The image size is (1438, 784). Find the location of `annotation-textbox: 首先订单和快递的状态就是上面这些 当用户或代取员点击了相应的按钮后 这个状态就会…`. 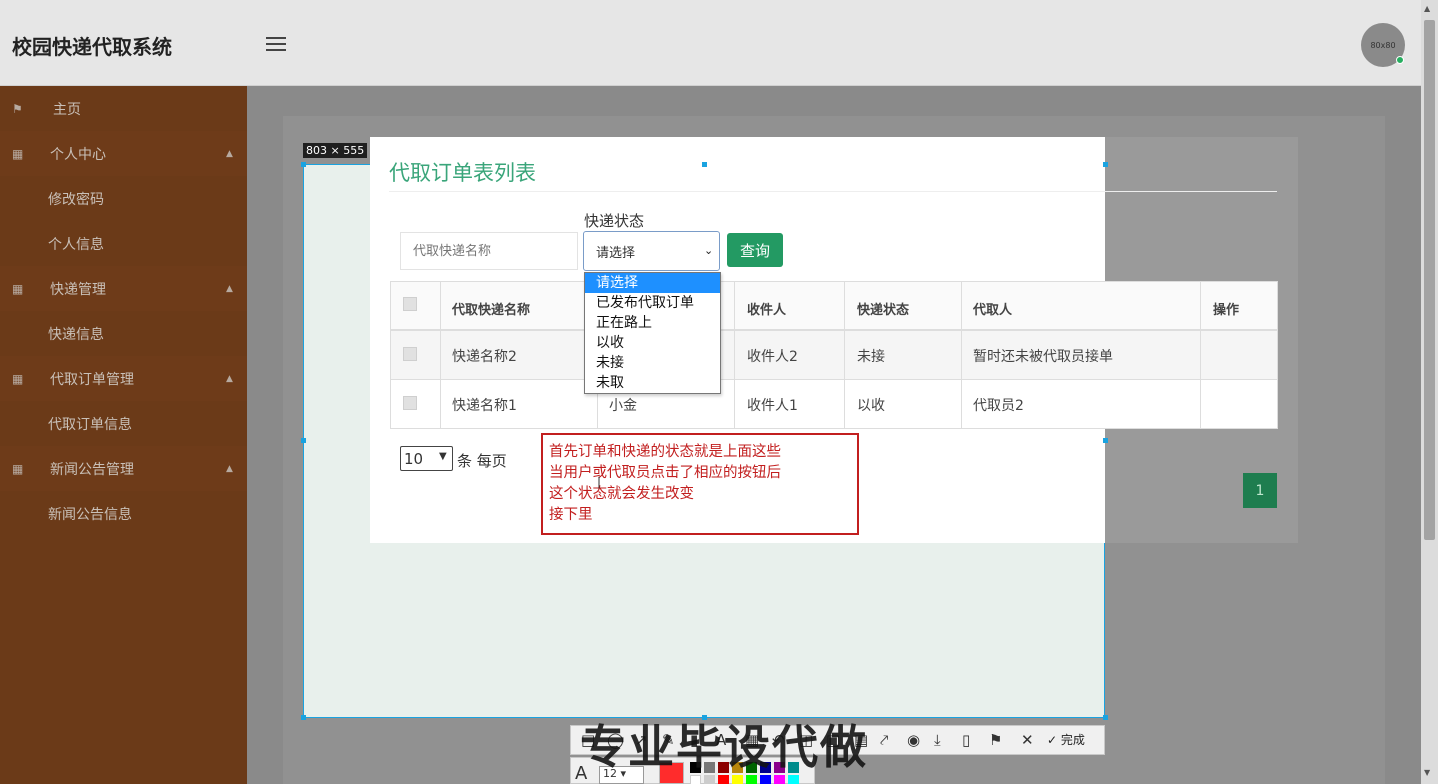

annotation-textbox: 首先订单和快递的状态就是上面这些 当用户或代取员点击了相应的按钮后 这个状态就会… is located at coordinates (700, 484).